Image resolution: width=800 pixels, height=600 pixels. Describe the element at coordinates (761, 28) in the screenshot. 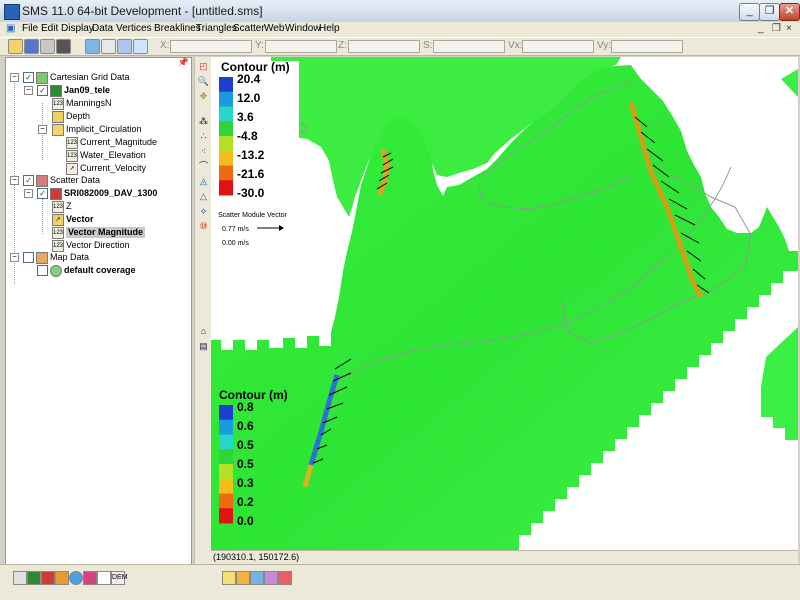

I see `mdi-minimize-button: _` at that location.